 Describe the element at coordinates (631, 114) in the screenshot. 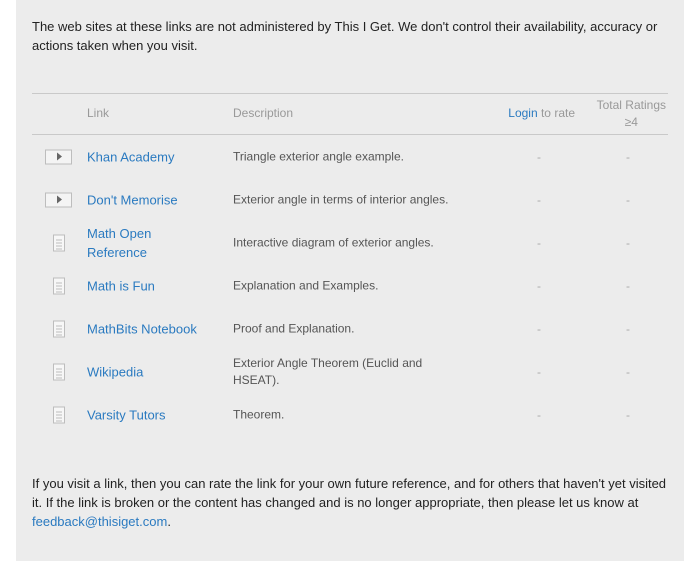

I see `header-total-ratings: Total Ratings ≥4` at that location.